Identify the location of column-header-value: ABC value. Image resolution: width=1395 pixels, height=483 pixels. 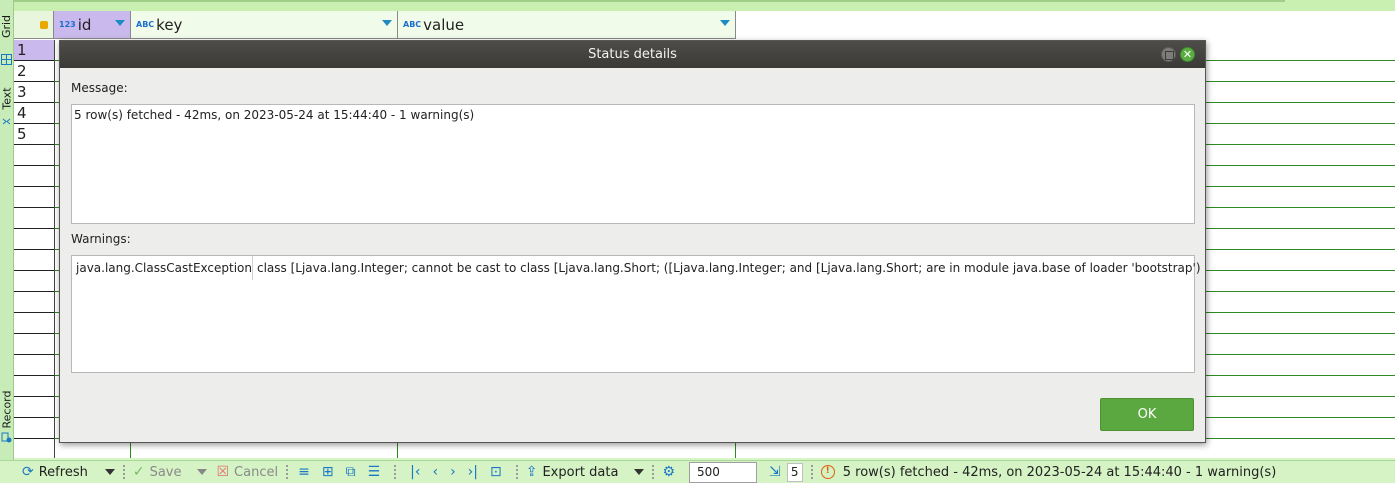
(567, 25).